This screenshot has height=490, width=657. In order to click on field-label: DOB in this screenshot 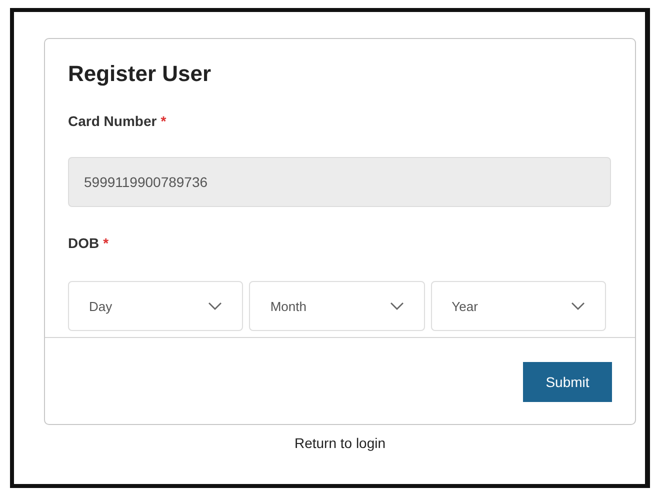, I will do `click(84, 243)`.